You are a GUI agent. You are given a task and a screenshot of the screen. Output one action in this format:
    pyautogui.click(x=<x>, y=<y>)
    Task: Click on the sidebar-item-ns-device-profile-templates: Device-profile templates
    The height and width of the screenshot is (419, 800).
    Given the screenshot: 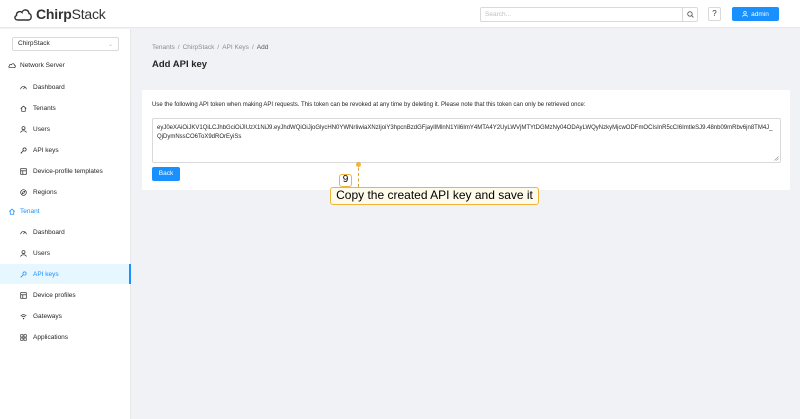 What is the action you would take?
    pyautogui.click(x=65, y=171)
    